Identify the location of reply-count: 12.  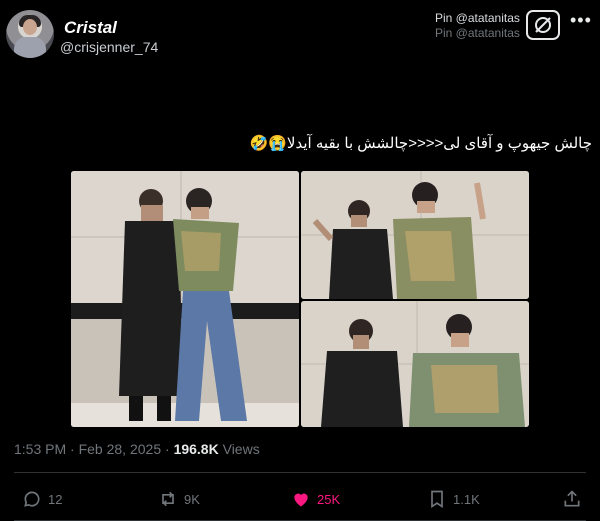
(55, 499).